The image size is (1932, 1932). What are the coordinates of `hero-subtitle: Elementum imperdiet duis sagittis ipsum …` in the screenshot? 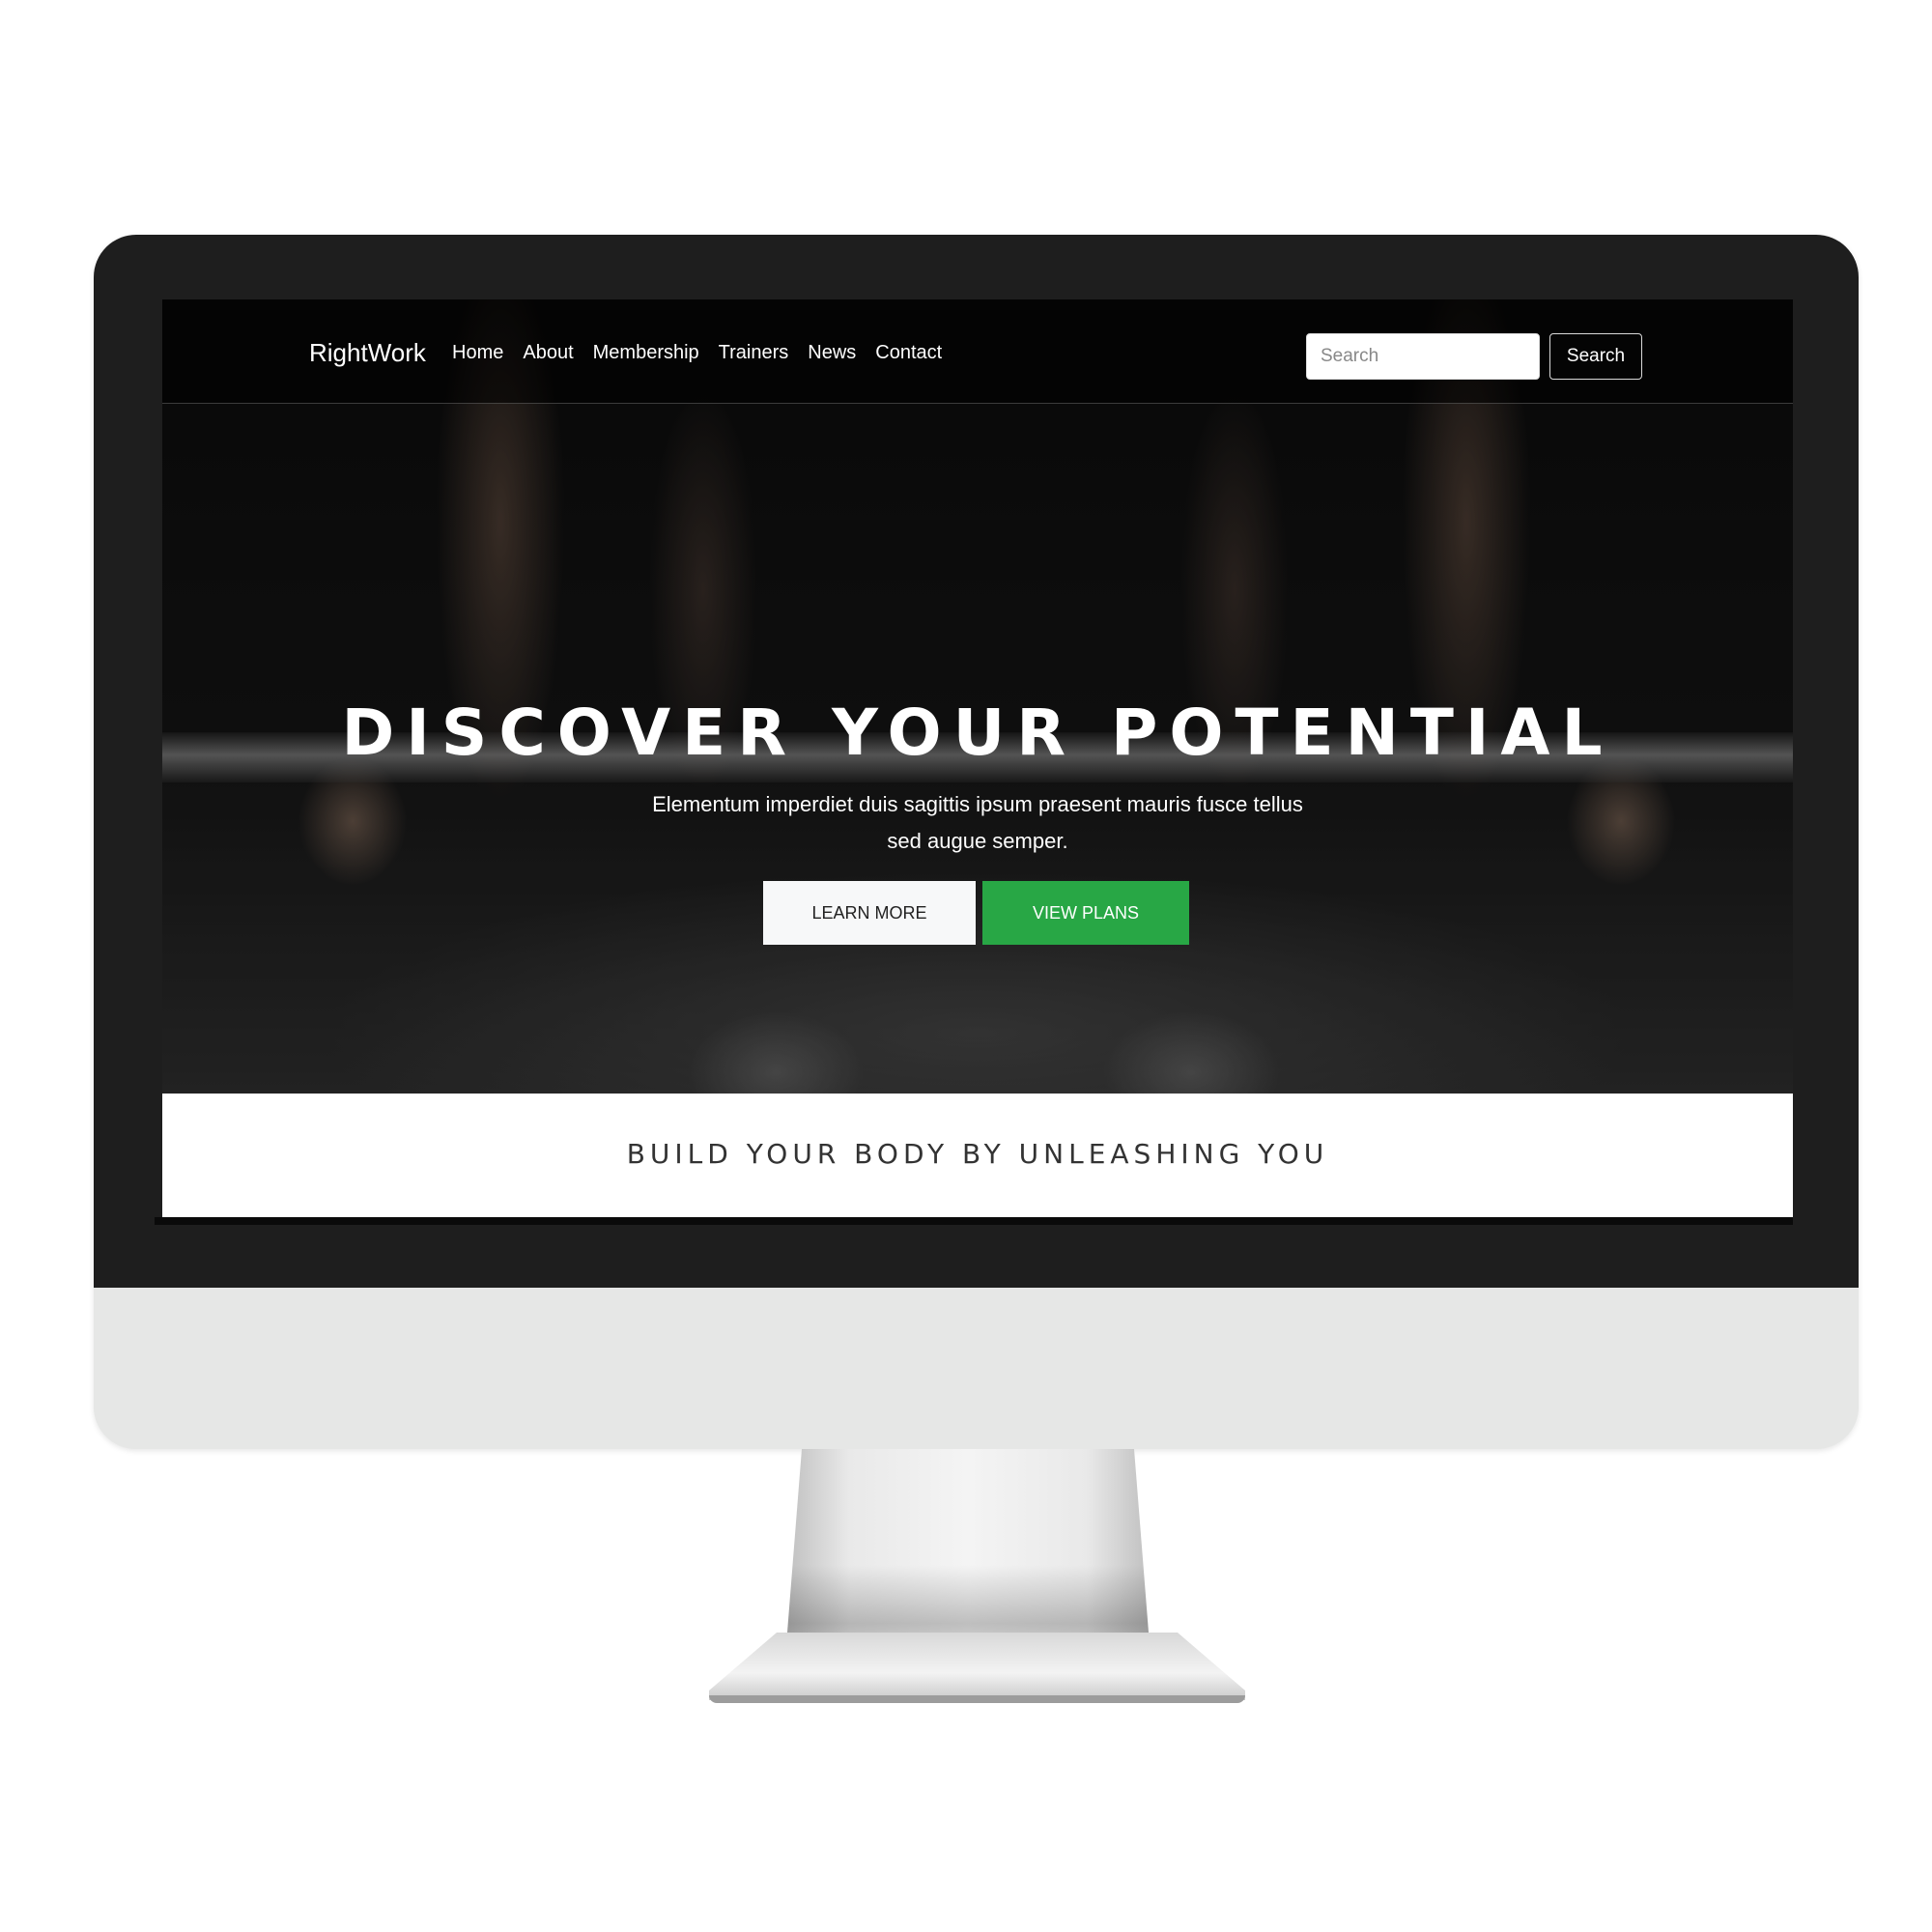 It's located at (977, 822).